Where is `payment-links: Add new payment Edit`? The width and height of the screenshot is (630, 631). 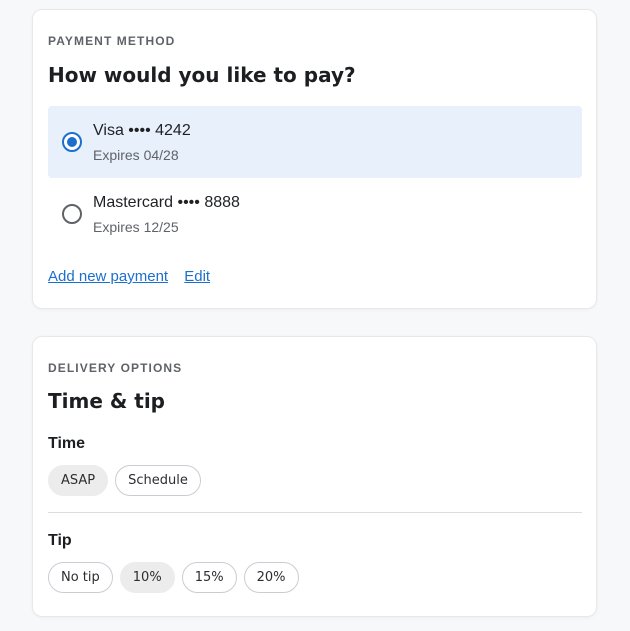
payment-links: Add new payment Edit is located at coordinates (135, 276).